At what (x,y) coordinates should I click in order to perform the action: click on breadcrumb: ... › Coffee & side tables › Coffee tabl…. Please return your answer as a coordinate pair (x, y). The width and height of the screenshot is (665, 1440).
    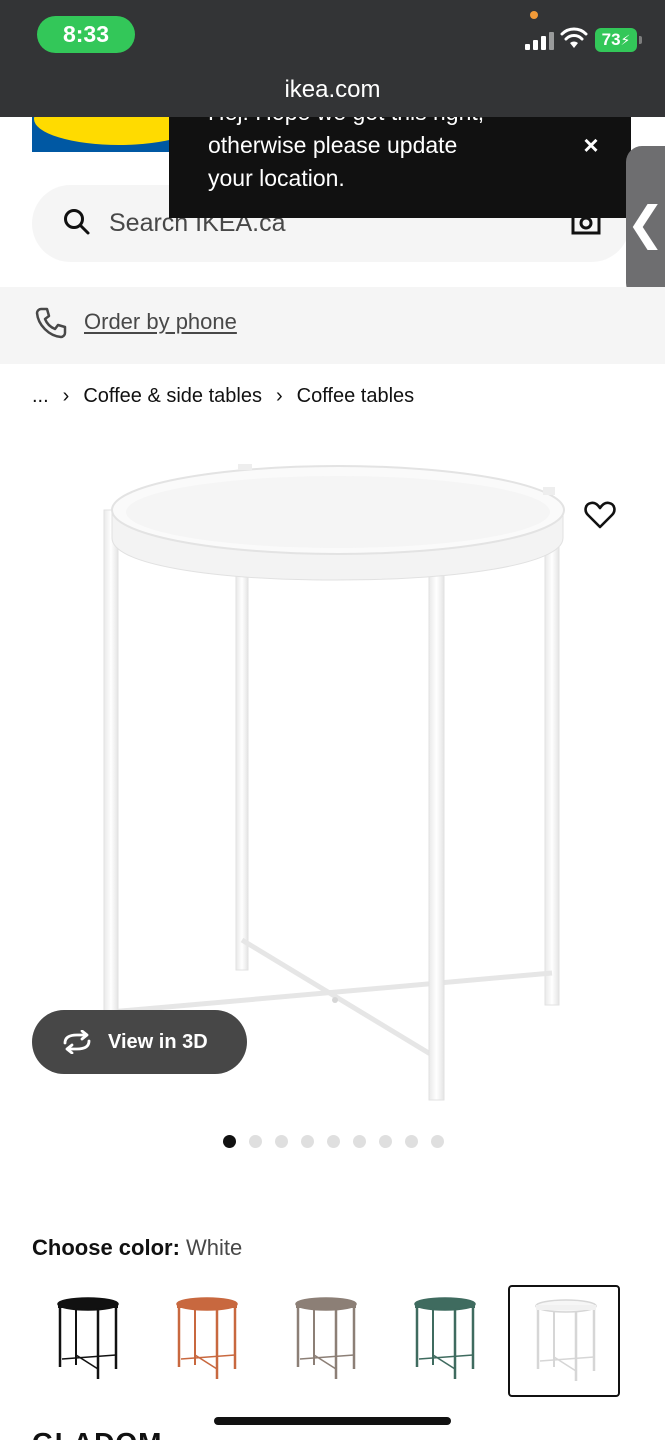
    Looking at the image, I should click on (223, 396).